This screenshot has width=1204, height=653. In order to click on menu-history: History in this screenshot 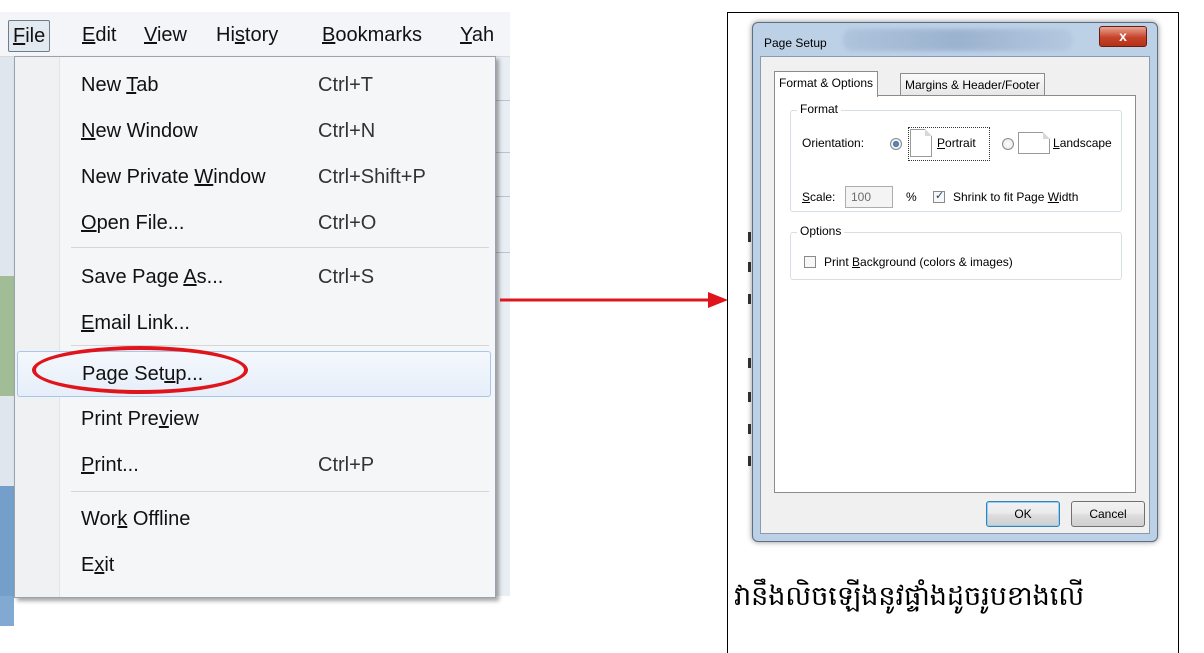, I will do `click(247, 35)`.